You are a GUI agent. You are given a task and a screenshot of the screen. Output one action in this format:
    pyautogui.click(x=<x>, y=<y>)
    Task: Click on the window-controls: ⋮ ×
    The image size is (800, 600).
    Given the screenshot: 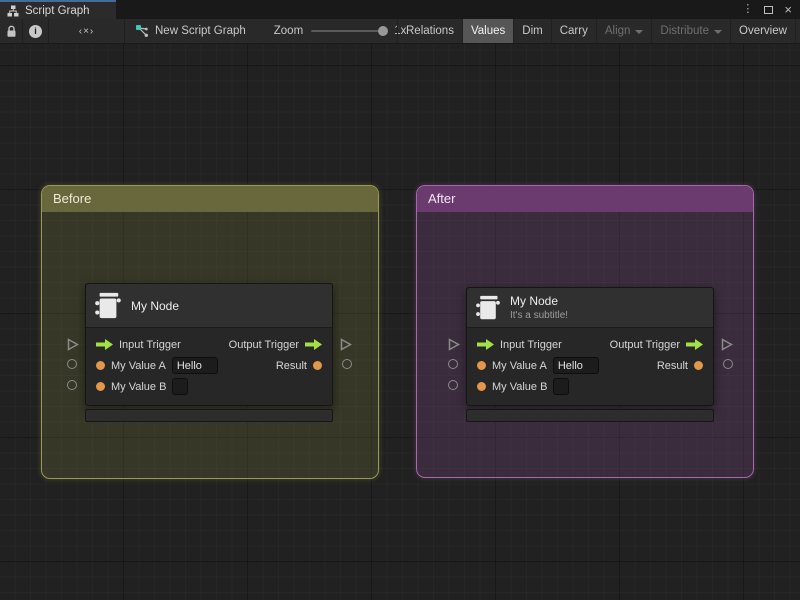 What is the action you would take?
    pyautogui.click(x=771, y=9)
    